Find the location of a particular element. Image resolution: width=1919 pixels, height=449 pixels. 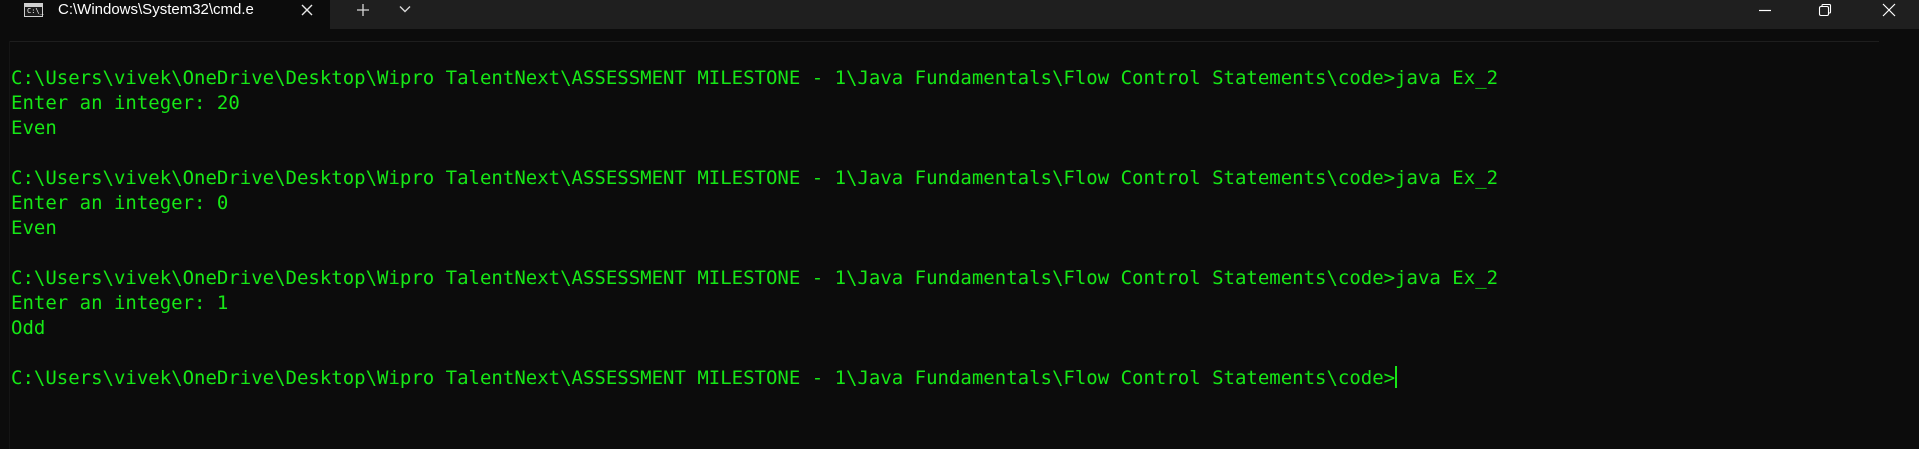

minimize-button is located at coordinates (1765, 10).